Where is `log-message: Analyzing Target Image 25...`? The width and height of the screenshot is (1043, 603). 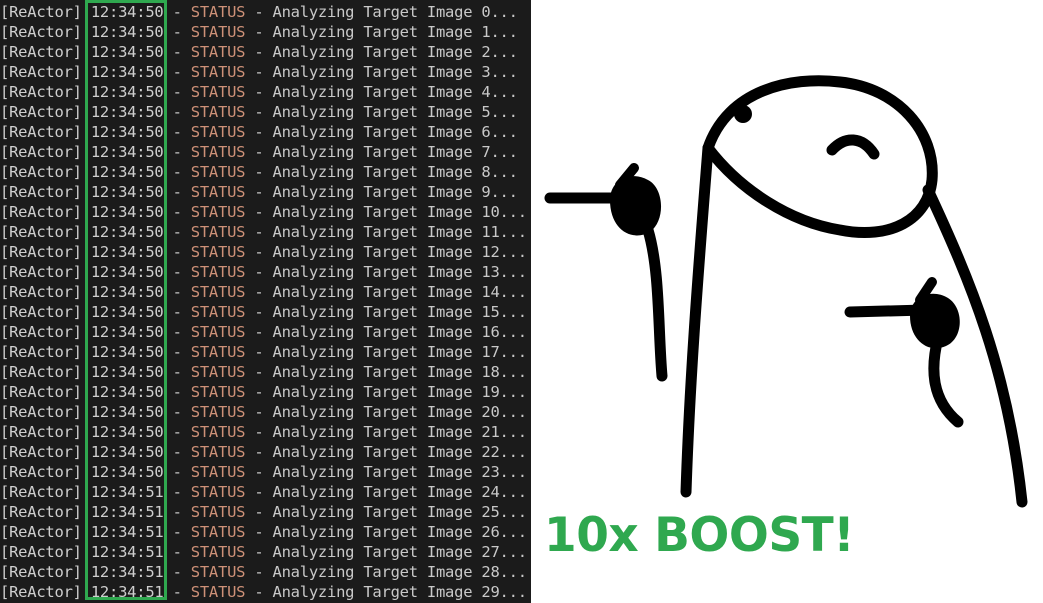 log-message: Analyzing Target Image 25... is located at coordinates (400, 512).